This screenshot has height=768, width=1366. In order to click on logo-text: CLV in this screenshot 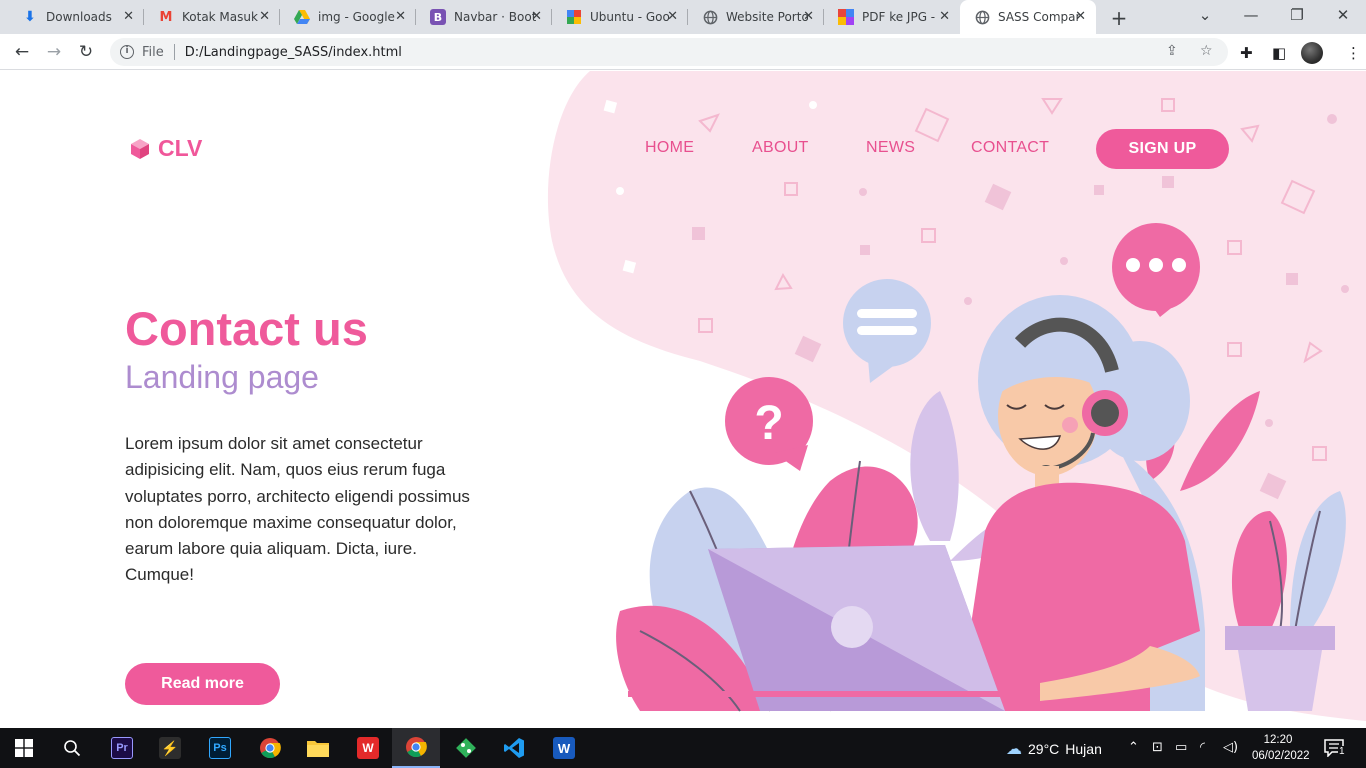, I will do `click(180, 148)`.